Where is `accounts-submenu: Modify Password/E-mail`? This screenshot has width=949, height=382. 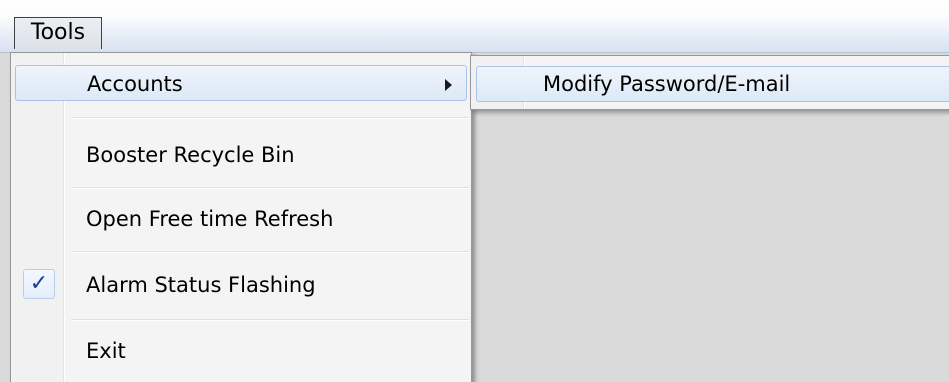
accounts-submenu: Modify Password/E-mail is located at coordinates (709, 82).